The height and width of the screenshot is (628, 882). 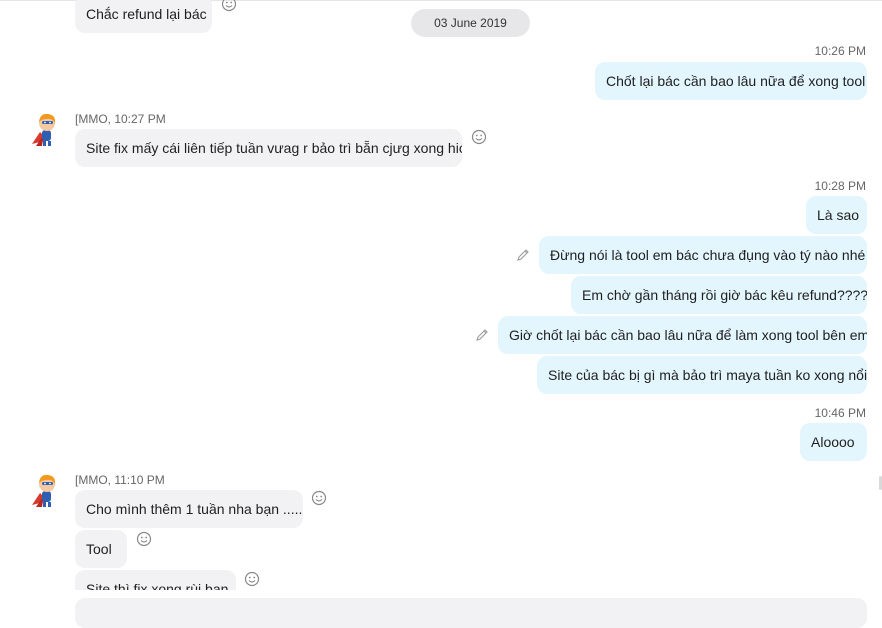 I want to click on message-composer, so click(x=471, y=613).